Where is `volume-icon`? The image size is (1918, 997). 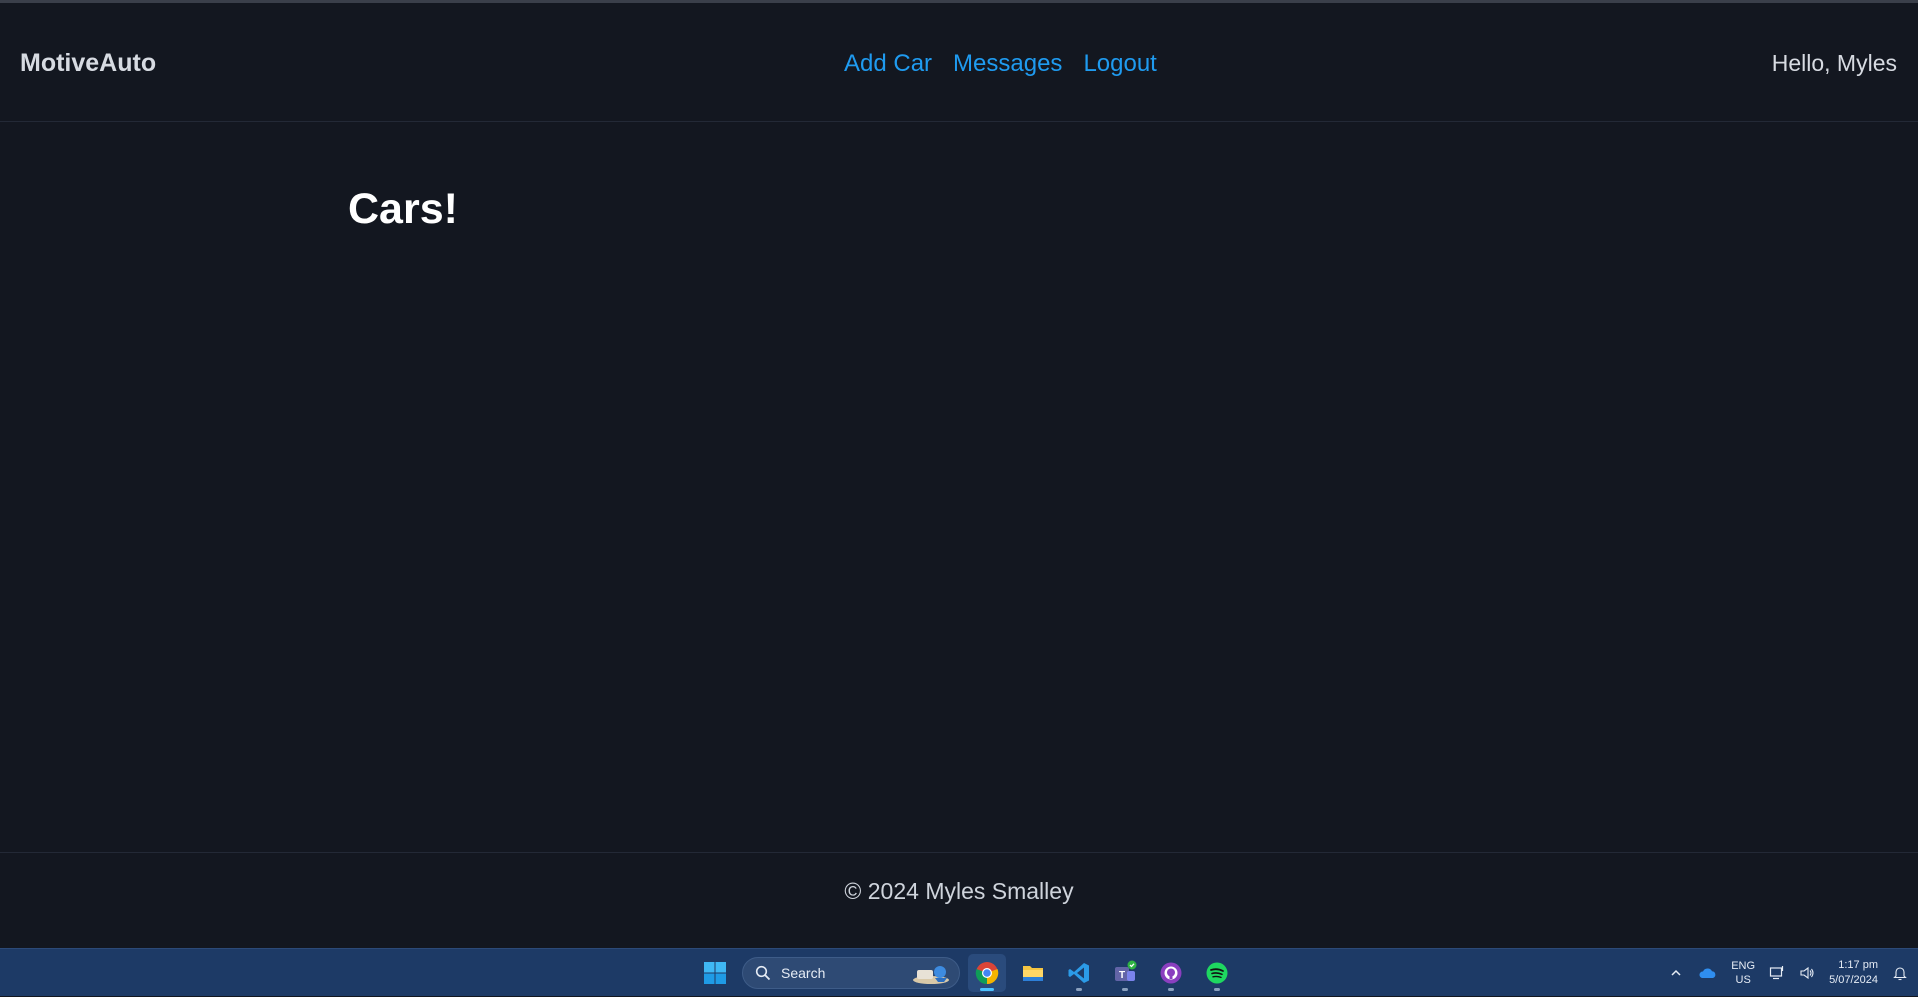
volume-icon is located at coordinates (1807, 973).